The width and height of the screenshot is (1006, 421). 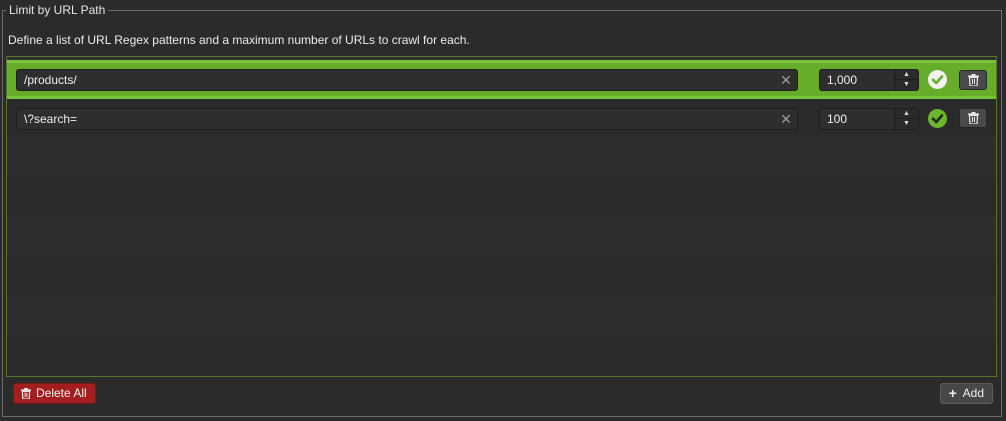 What do you see at coordinates (973, 393) in the screenshot?
I see `add-label: Add` at bounding box center [973, 393].